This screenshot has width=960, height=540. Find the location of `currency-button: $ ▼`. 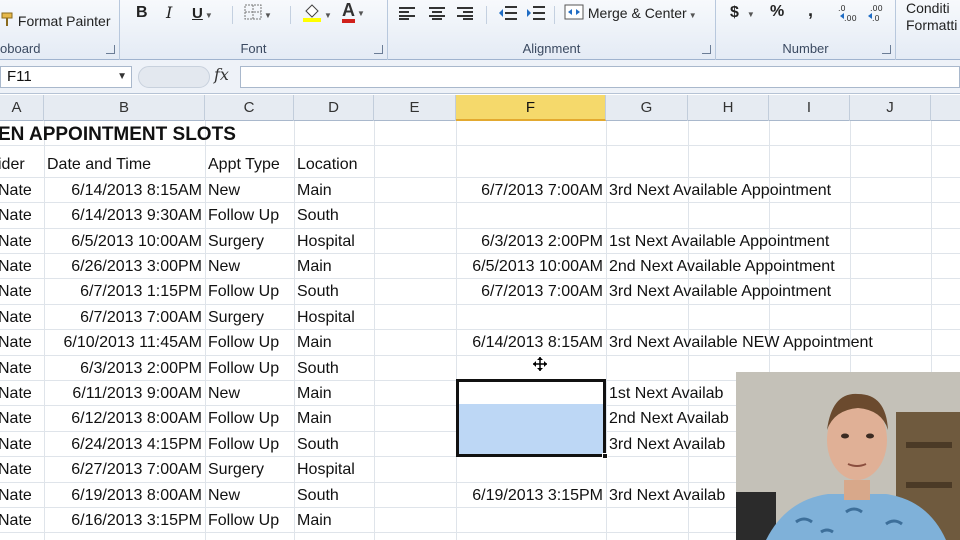

currency-button: $ ▼ is located at coordinates (742, 13).